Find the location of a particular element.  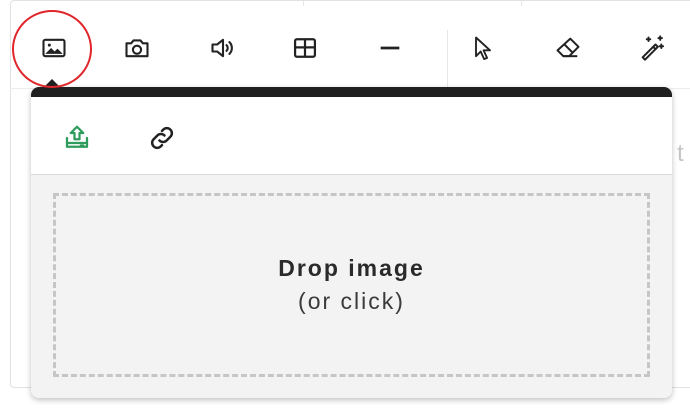

cursor-icon is located at coordinates (483, 48).